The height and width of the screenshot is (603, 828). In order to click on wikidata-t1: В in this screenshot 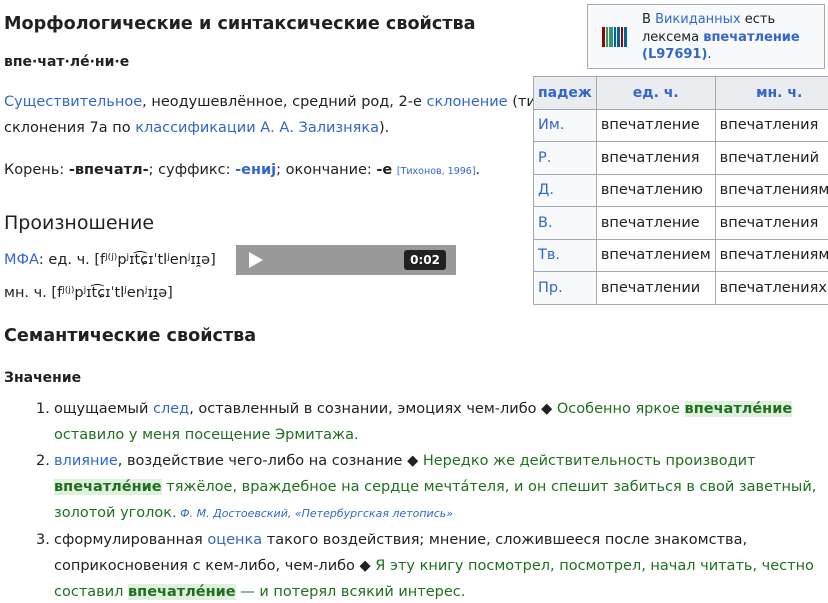, I will do `click(649, 19)`.